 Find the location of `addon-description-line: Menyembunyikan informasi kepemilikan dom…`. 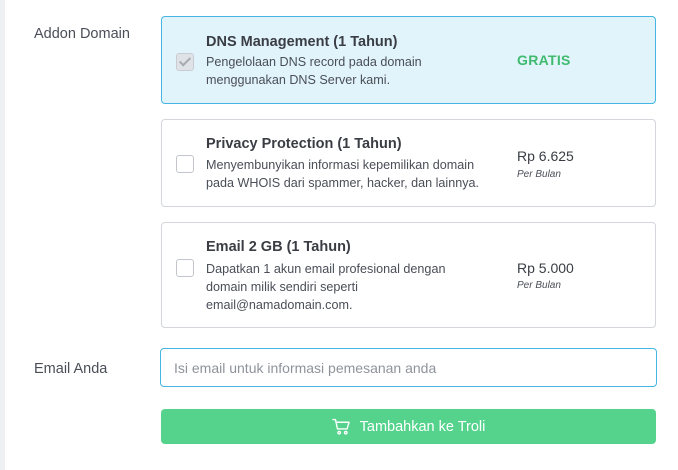

addon-description-line: Menyembunyikan informasi kepemilikan dom… is located at coordinates (340, 165).